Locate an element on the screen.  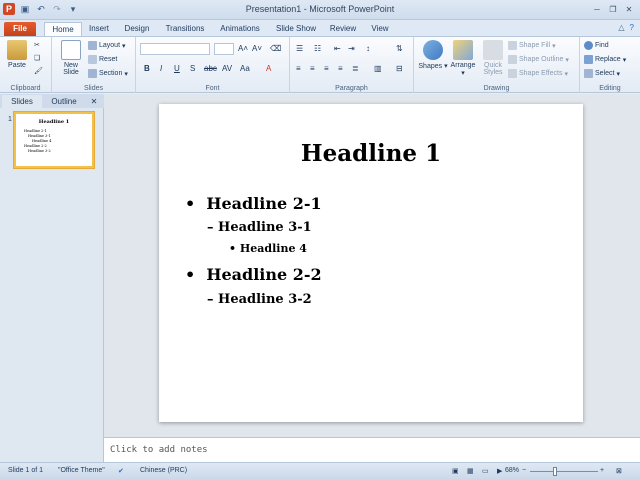
zoom-out-icon: − is located at coordinates (524, 470).